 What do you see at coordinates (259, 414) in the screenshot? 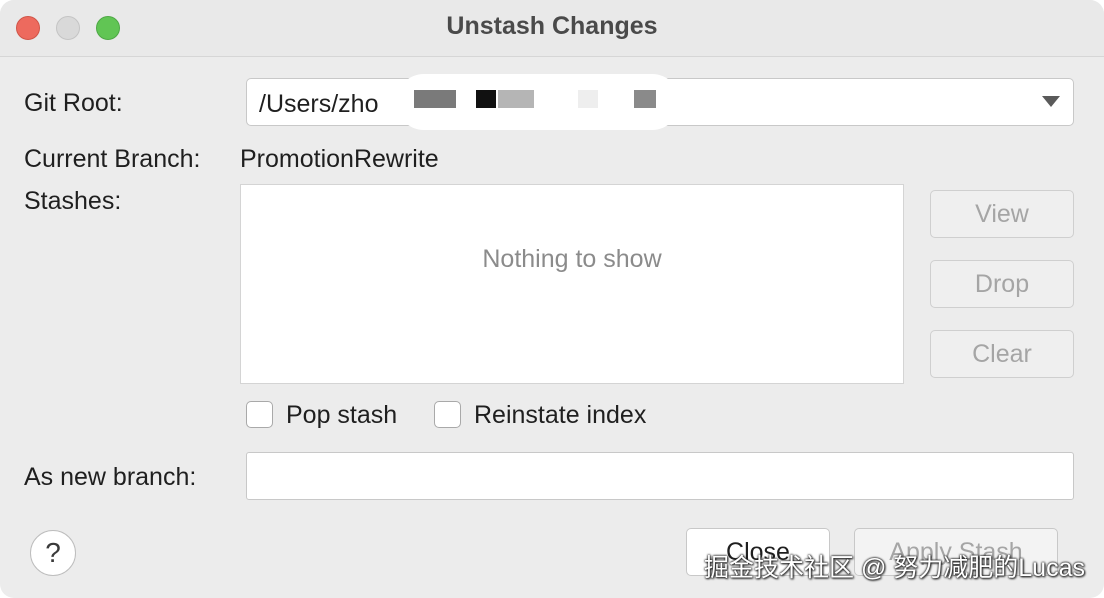
I see `pop-stash-checkbox` at bounding box center [259, 414].